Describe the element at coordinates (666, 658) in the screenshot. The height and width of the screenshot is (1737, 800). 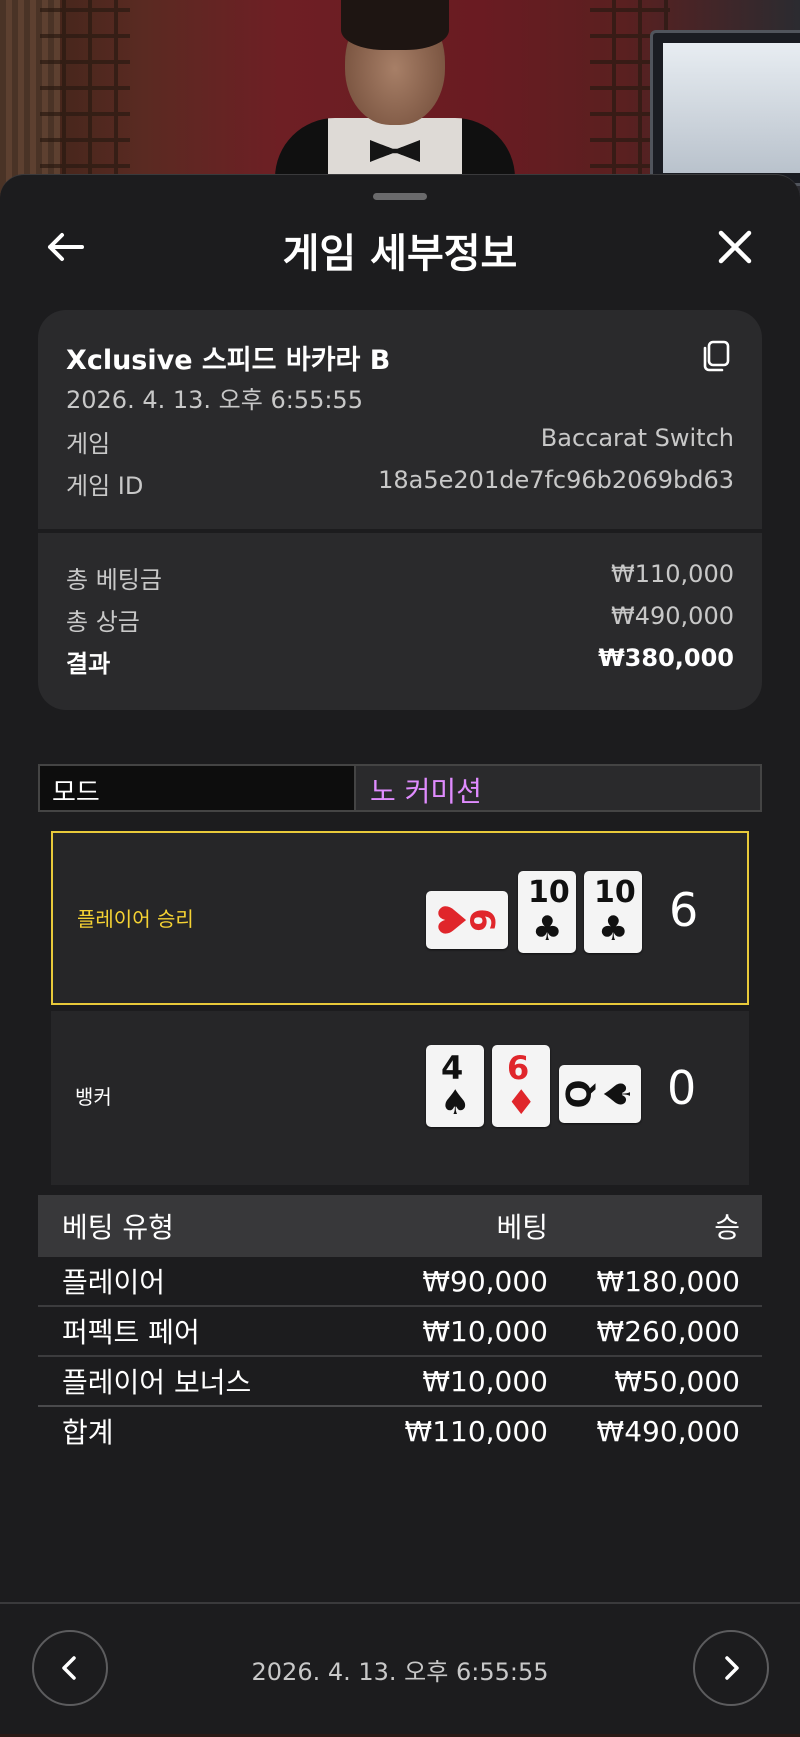
I see `result-value: ₩380,000` at that location.